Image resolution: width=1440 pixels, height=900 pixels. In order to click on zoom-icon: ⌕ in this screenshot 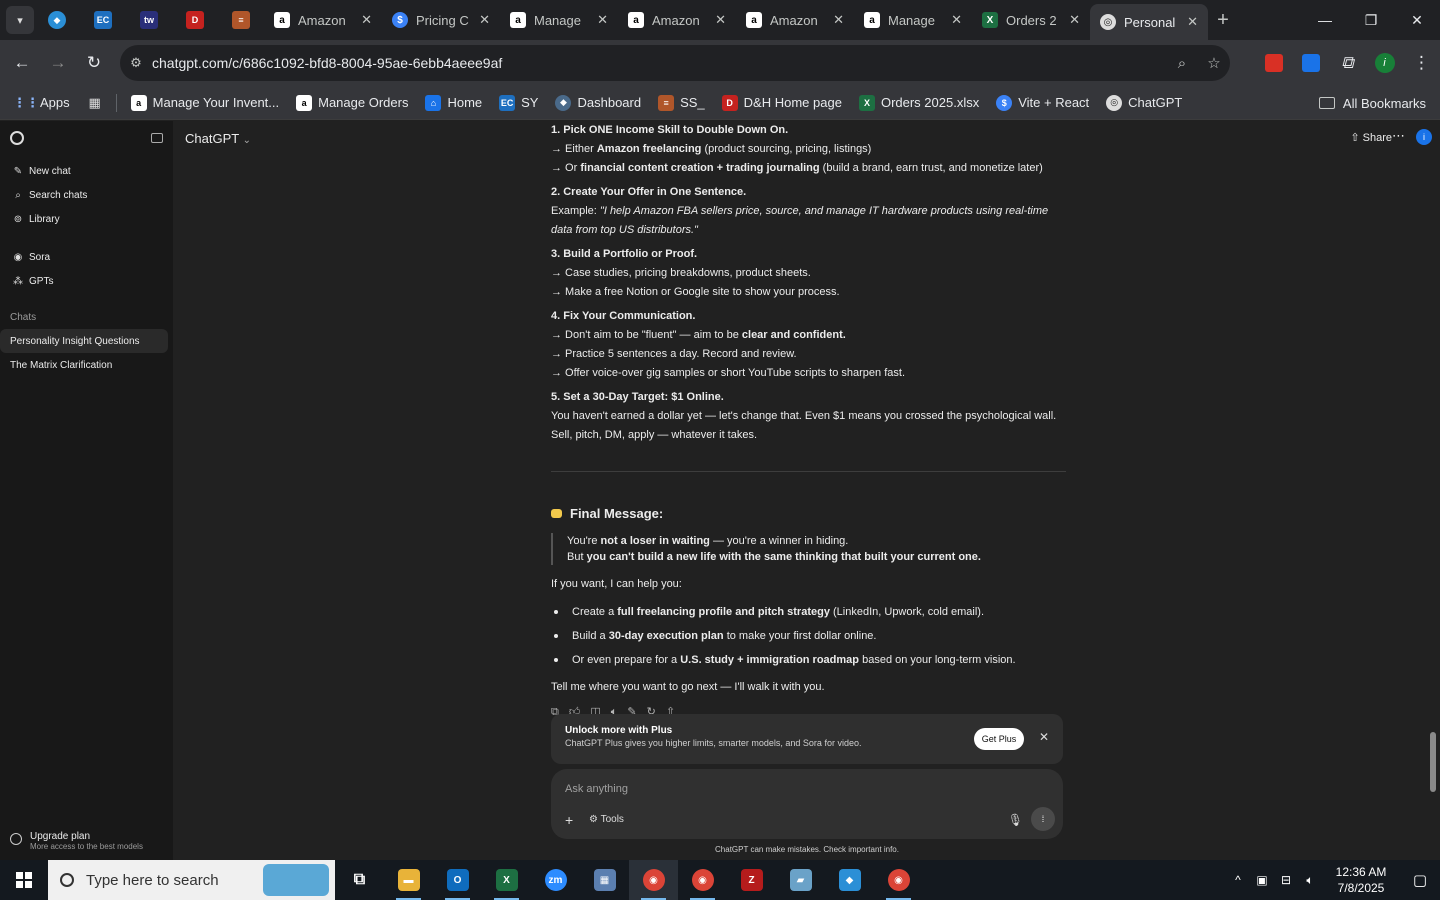, I will do `click(1182, 63)`.